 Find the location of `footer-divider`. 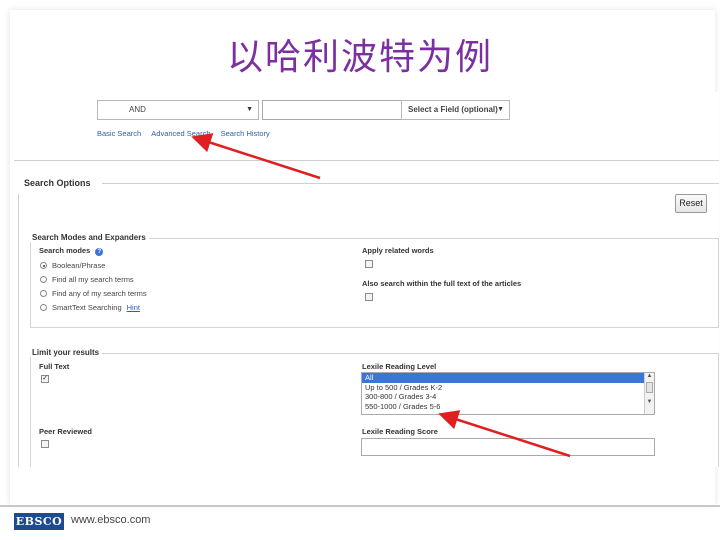

footer-divider is located at coordinates (360, 506).